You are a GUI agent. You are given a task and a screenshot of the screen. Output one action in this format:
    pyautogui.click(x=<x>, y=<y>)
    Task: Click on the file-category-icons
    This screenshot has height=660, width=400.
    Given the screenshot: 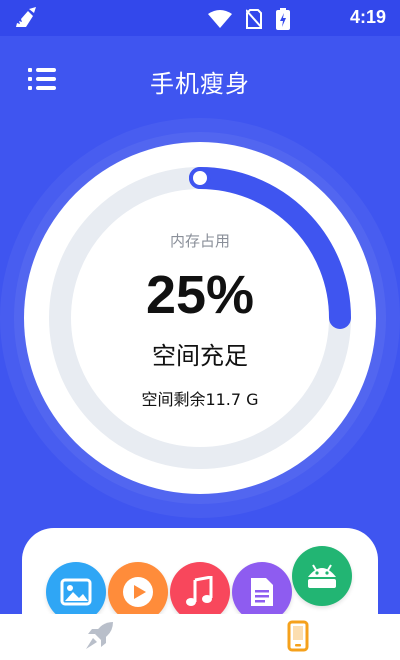 What is the action you would take?
    pyautogui.click(x=200, y=581)
    